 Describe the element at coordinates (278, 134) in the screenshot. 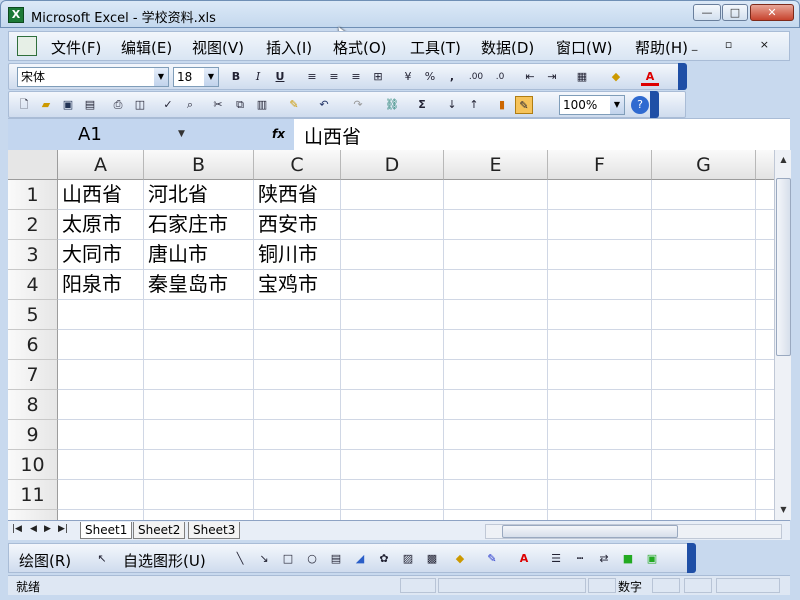

I see `insert-function-icon: fx` at that location.